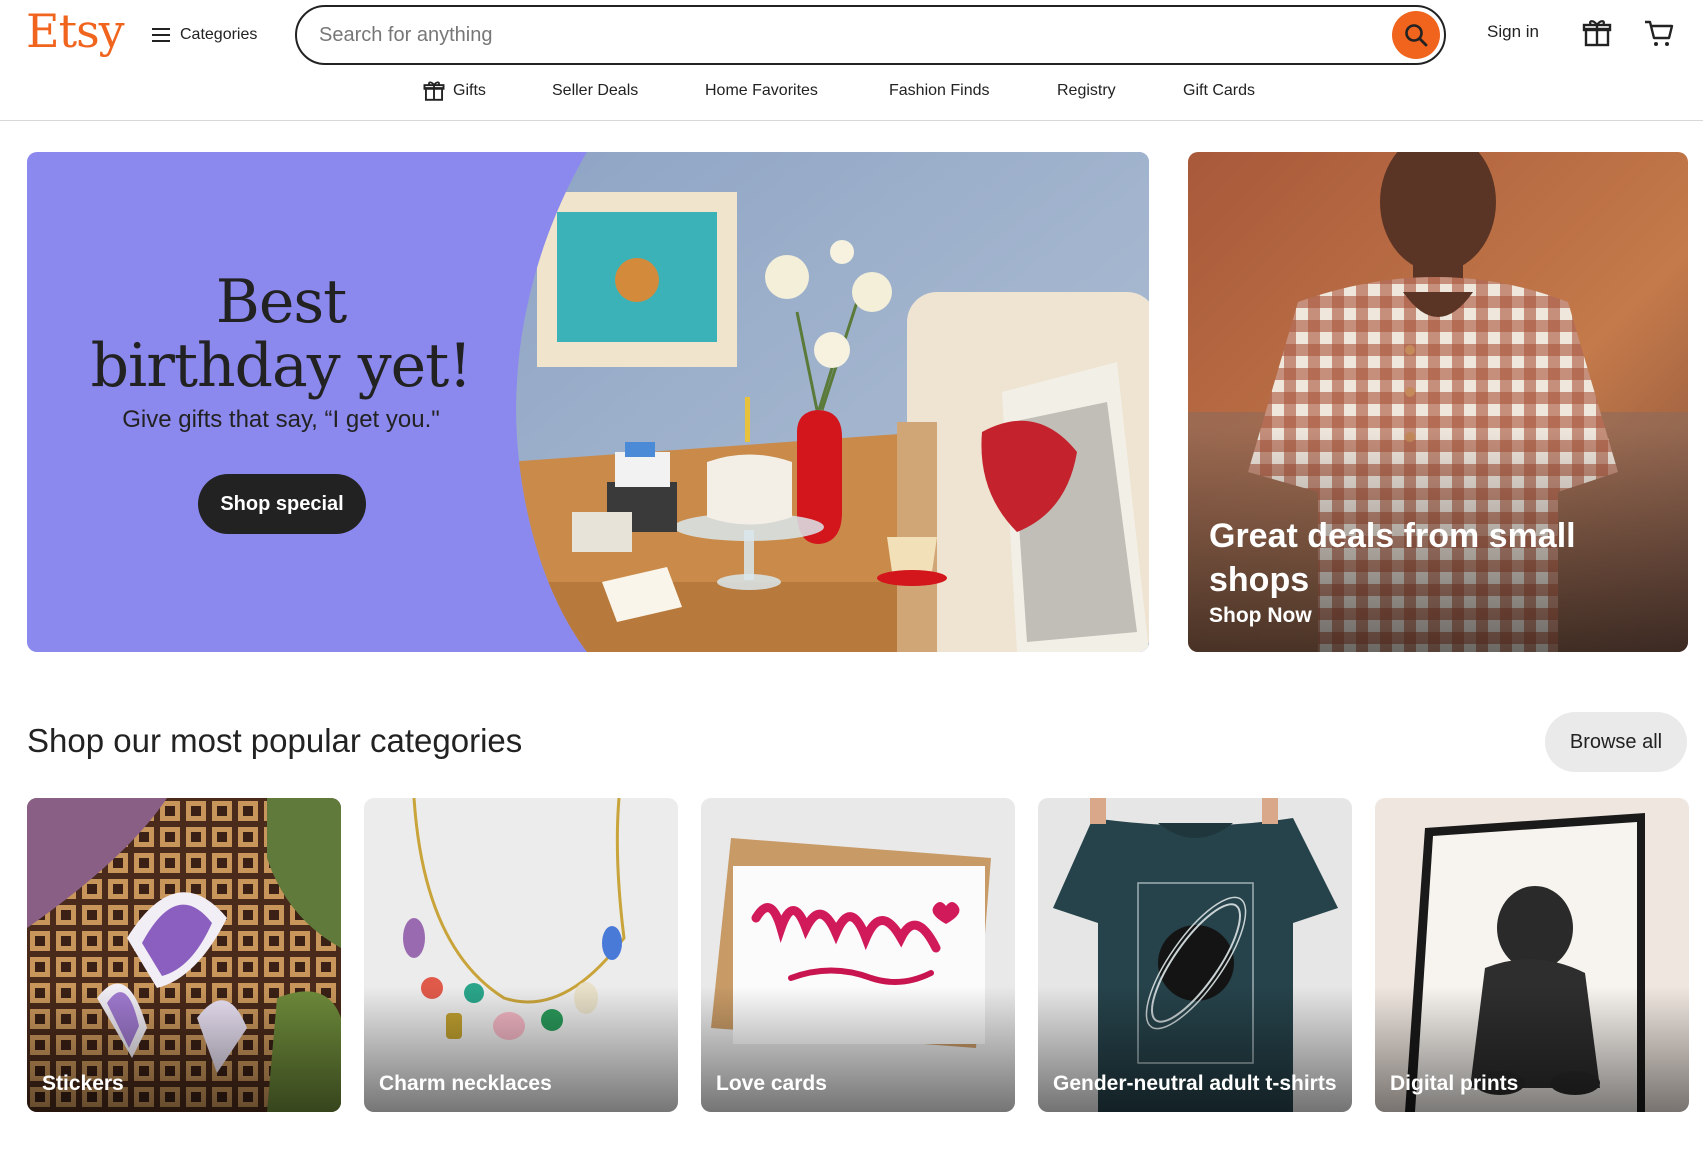  What do you see at coordinates (83, 1083) in the screenshot?
I see `category-label: Stickers` at bounding box center [83, 1083].